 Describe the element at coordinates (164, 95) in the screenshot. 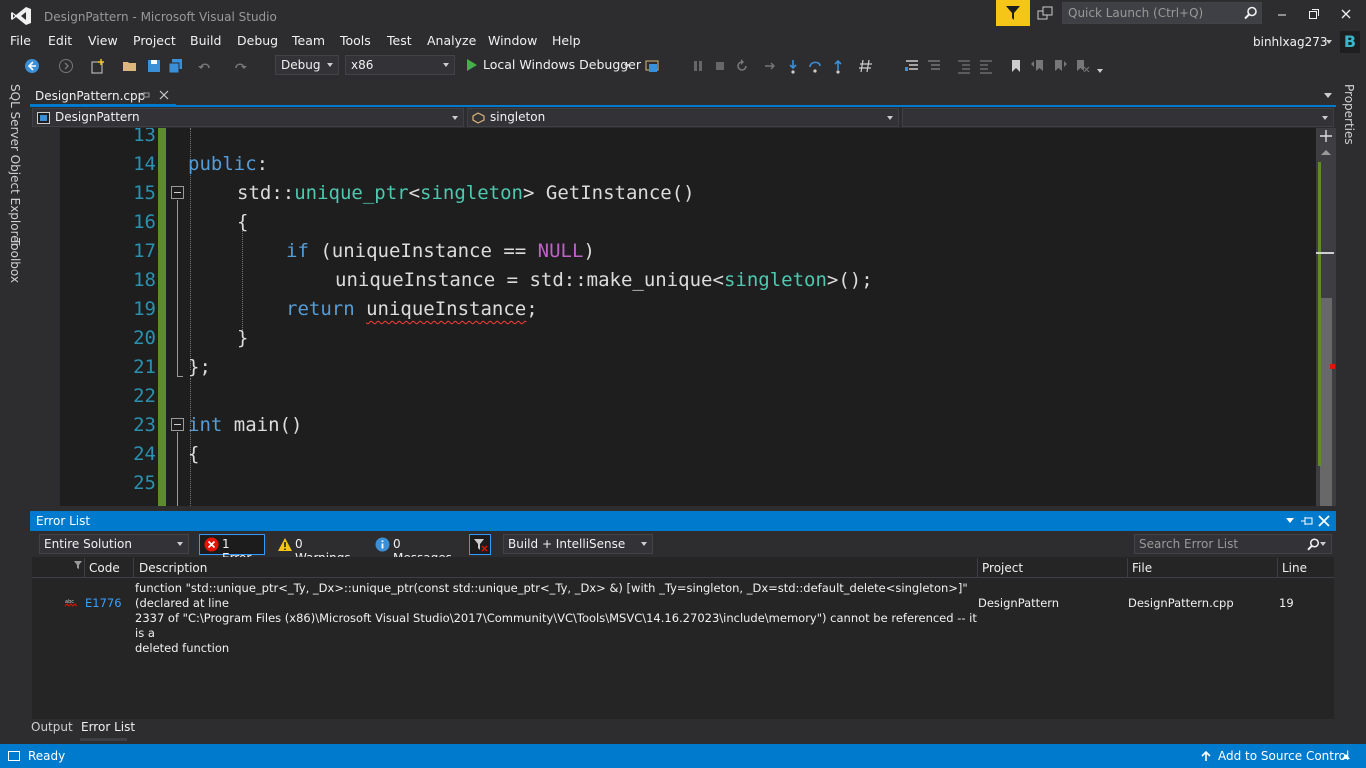

I see `close-tab-icon` at that location.